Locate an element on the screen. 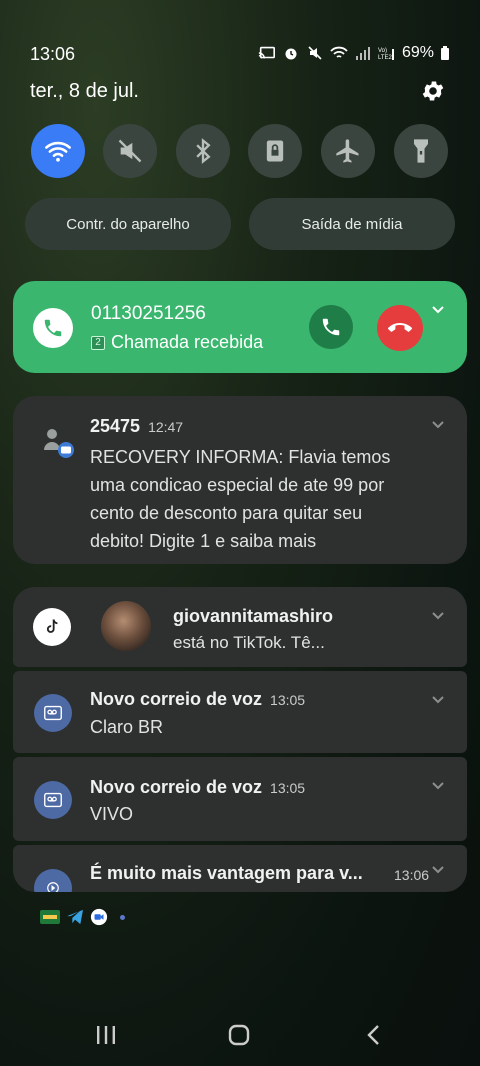 The height and width of the screenshot is (1066, 480). app-icon is located at coordinates (53, 880).